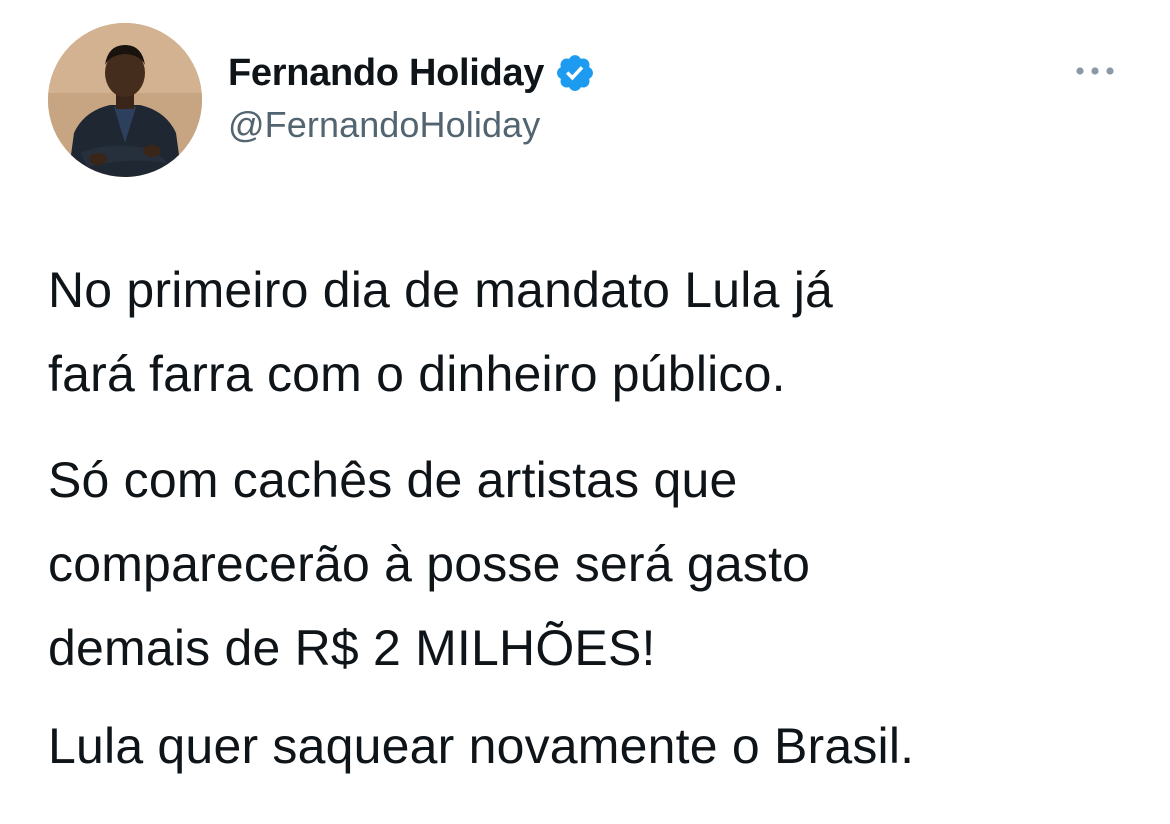 The width and height of the screenshot is (1170, 824). I want to click on verified-badge-icon, so click(575, 73).